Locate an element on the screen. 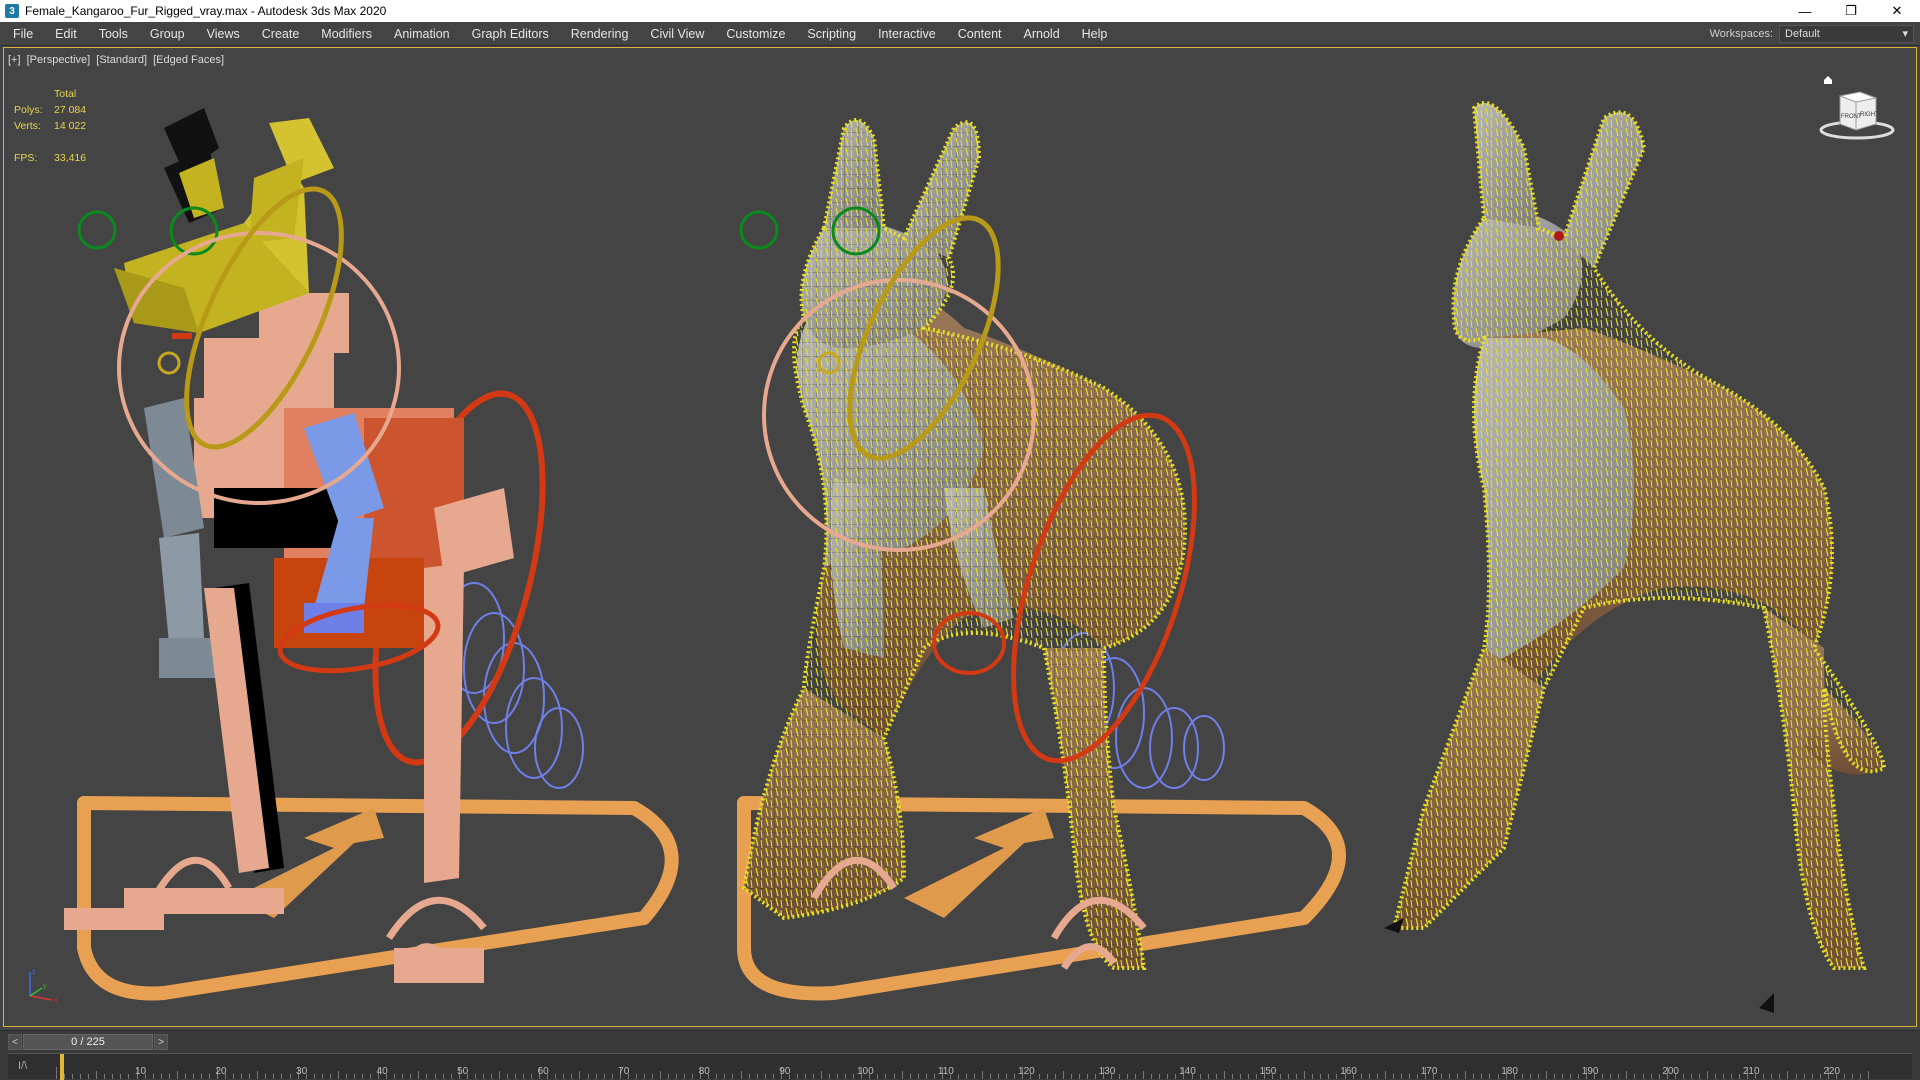  menu-tools: Tools is located at coordinates (113, 34).